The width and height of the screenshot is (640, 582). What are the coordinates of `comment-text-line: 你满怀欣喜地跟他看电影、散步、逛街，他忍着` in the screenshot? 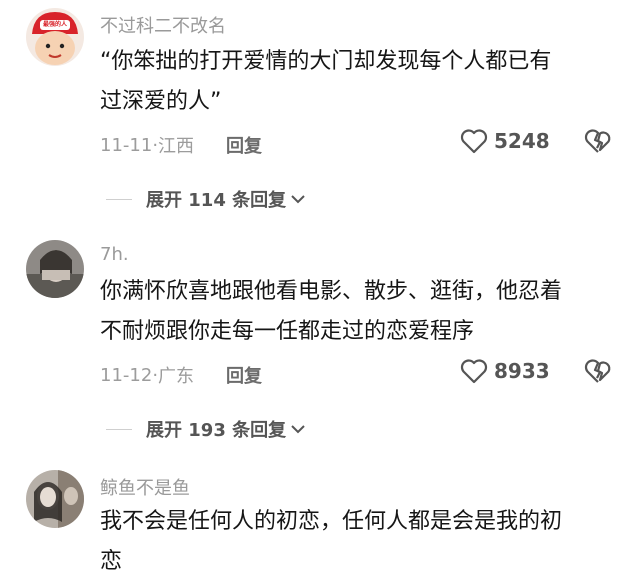 It's located at (331, 291).